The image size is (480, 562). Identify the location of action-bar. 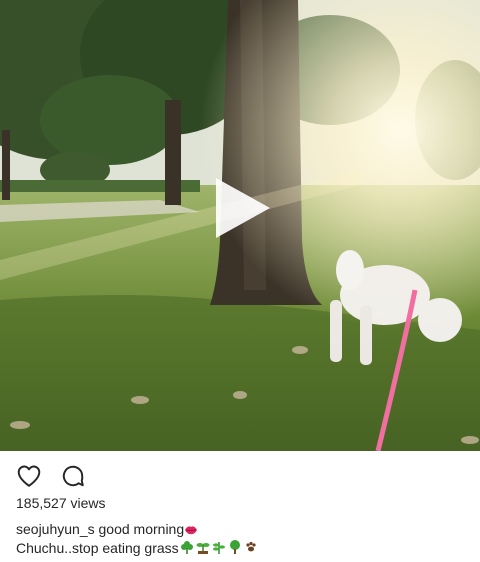
(51, 476).